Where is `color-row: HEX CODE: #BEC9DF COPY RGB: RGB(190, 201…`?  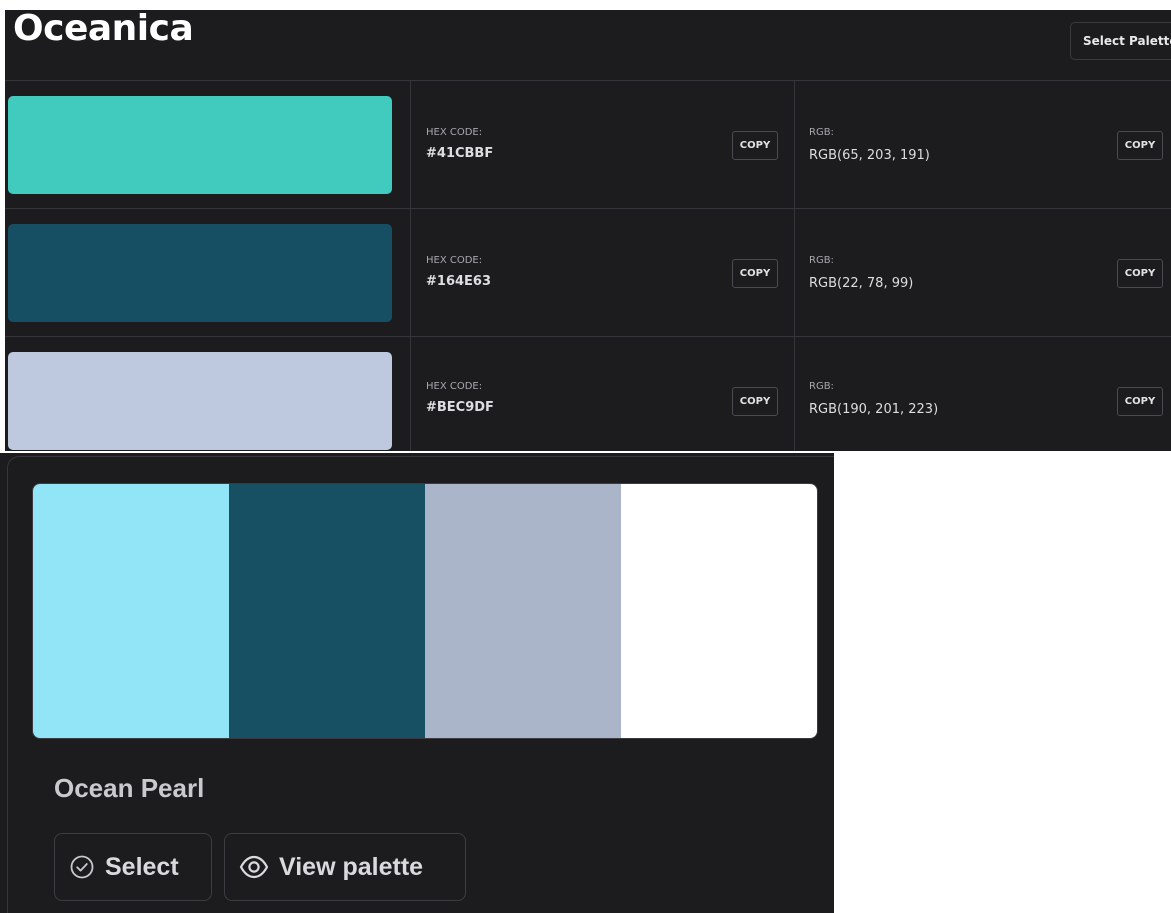 color-row: HEX CODE: #BEC9DF COPY RGB: RGB(190, 201… is located at coordinates (588, 393).